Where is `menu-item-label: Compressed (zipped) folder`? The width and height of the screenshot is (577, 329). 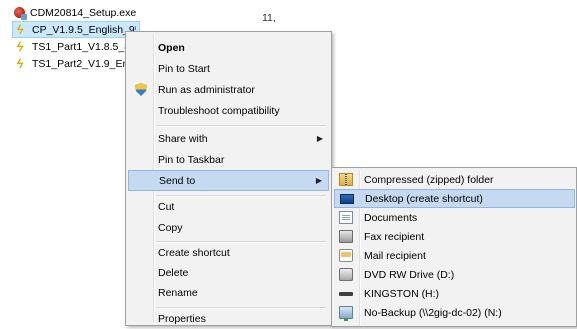
menu-item-label: Compressed (zipped) folder is located at coordinates (429, 179).